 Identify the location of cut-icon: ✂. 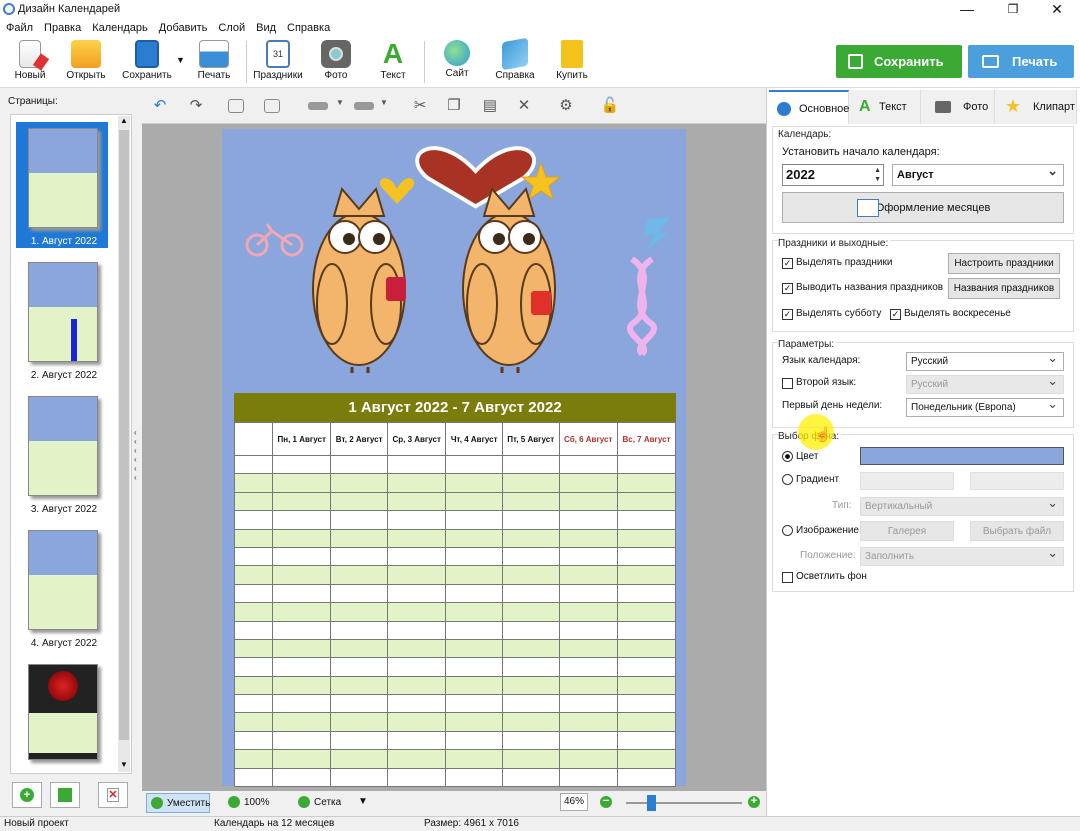
(420, 106).